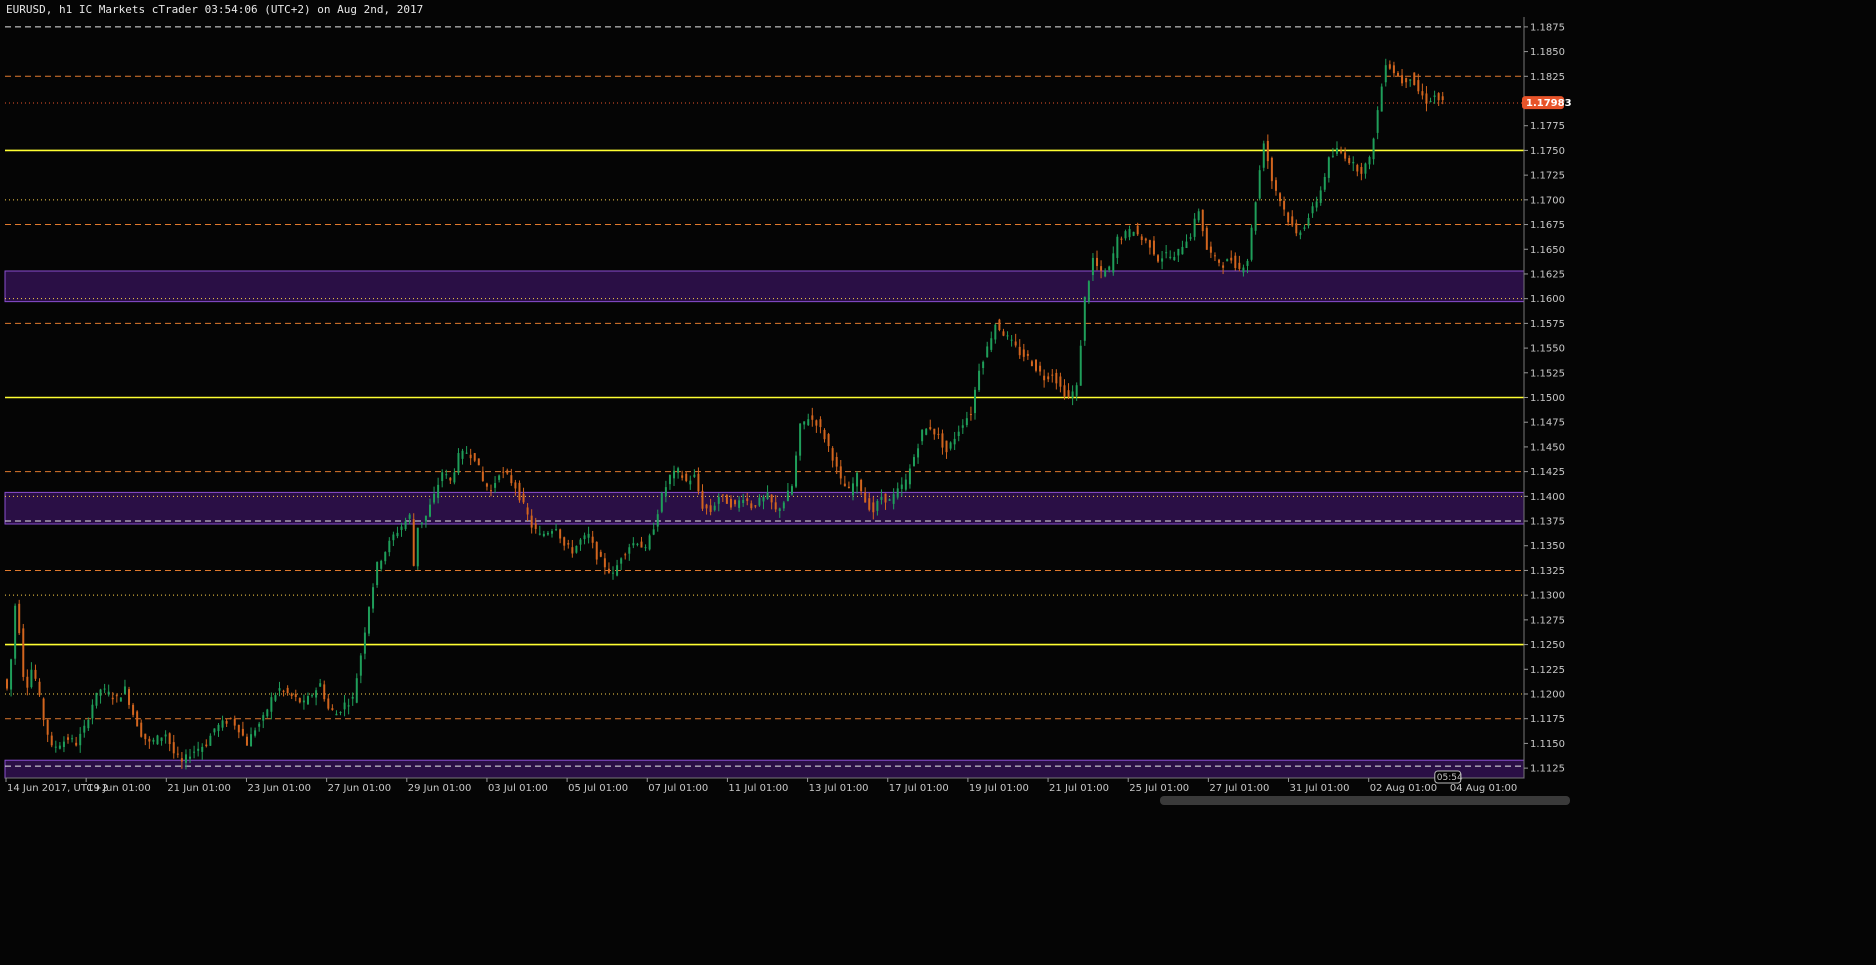 Image resolution: width=1876 pixels, height=965 pixels. I want to click on price-tick-label: 1.1750, so click(1547, 151).